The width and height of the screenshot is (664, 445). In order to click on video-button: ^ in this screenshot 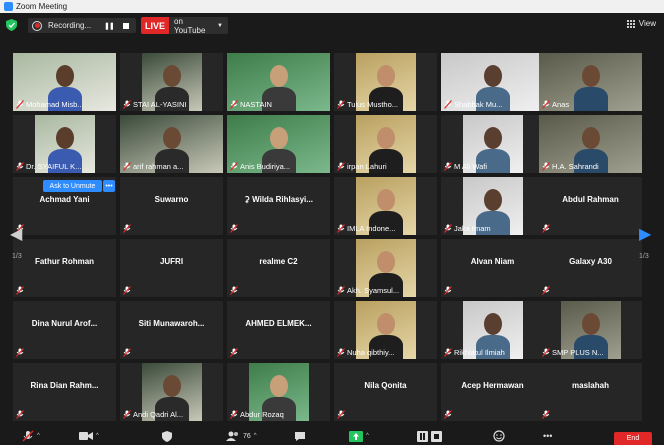, I will do `click(89, 436)`.